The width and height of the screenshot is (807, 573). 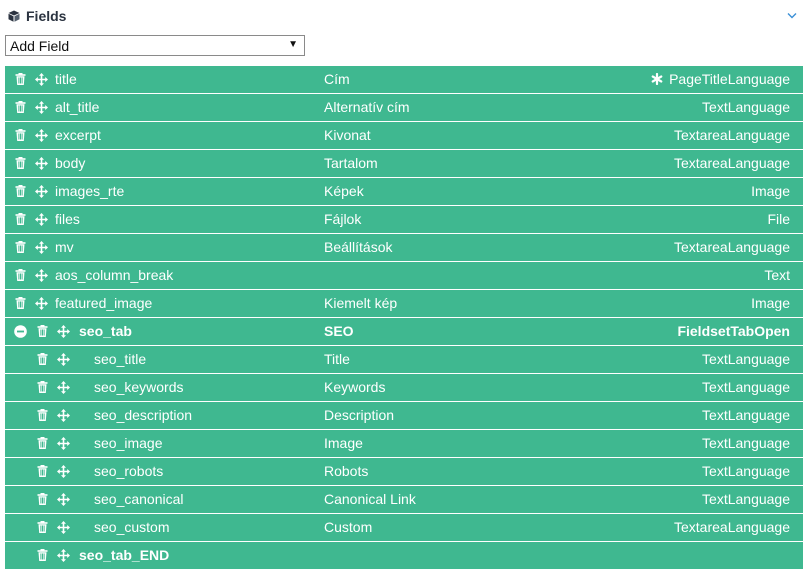 I want to click on field-row-seo-custom: seo_custom Custom TextareaLanguage, so click(x=404, y=527).